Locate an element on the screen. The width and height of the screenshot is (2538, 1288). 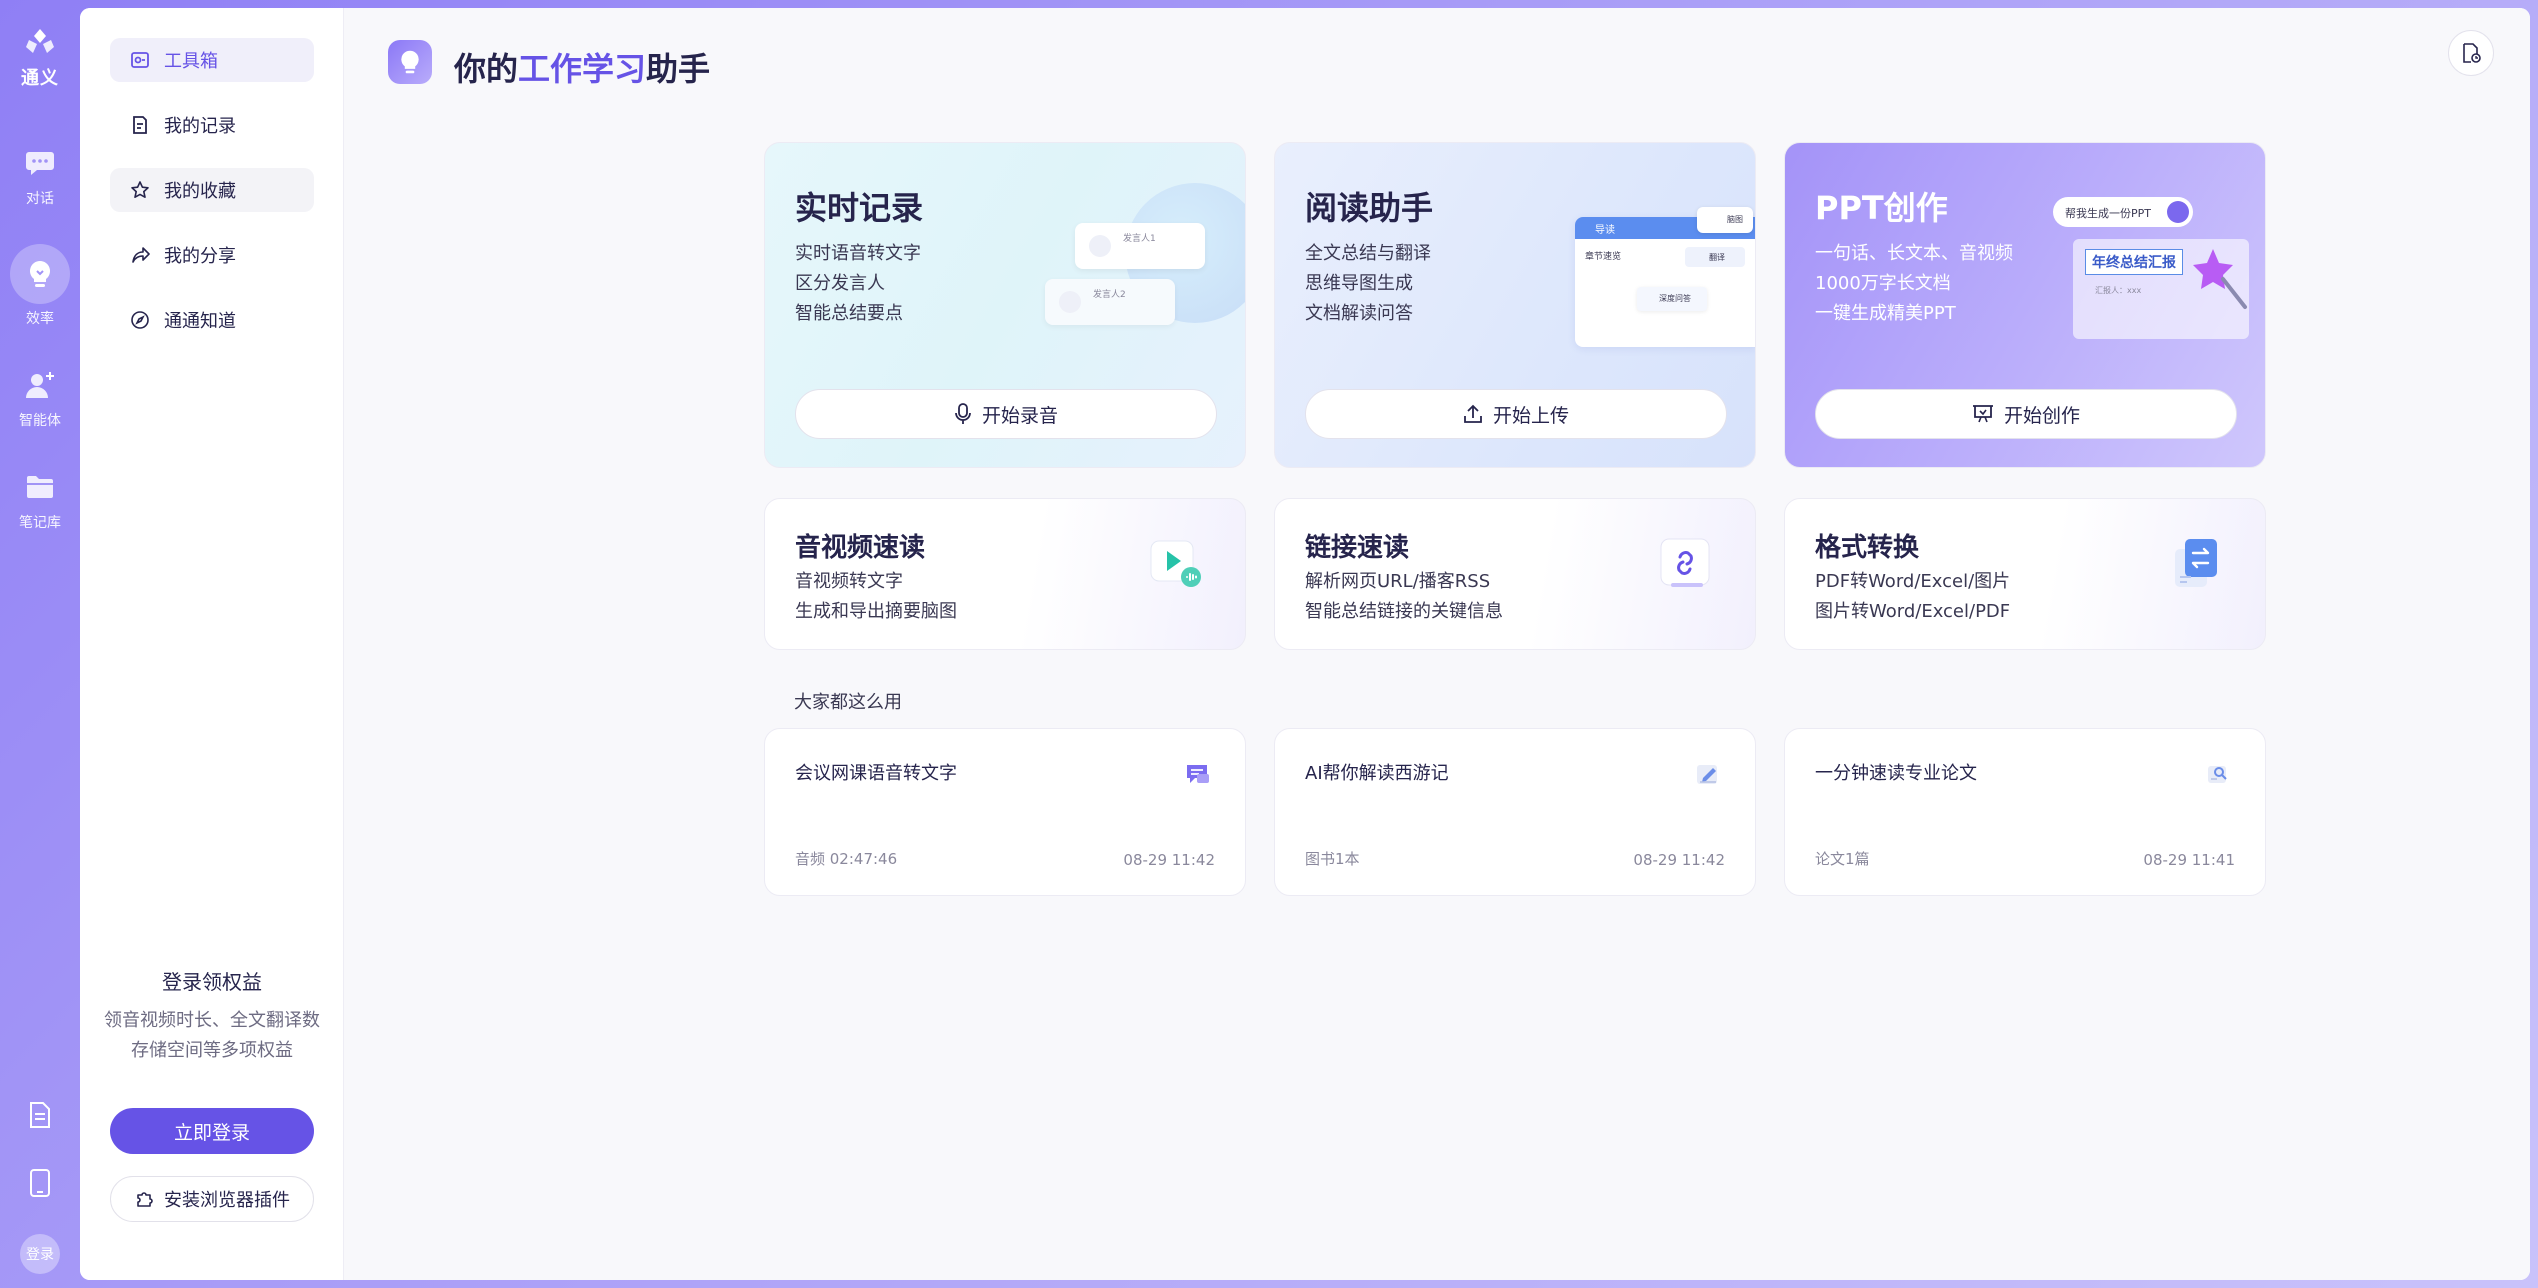
compass-icon is located at coordinates (140, 320).